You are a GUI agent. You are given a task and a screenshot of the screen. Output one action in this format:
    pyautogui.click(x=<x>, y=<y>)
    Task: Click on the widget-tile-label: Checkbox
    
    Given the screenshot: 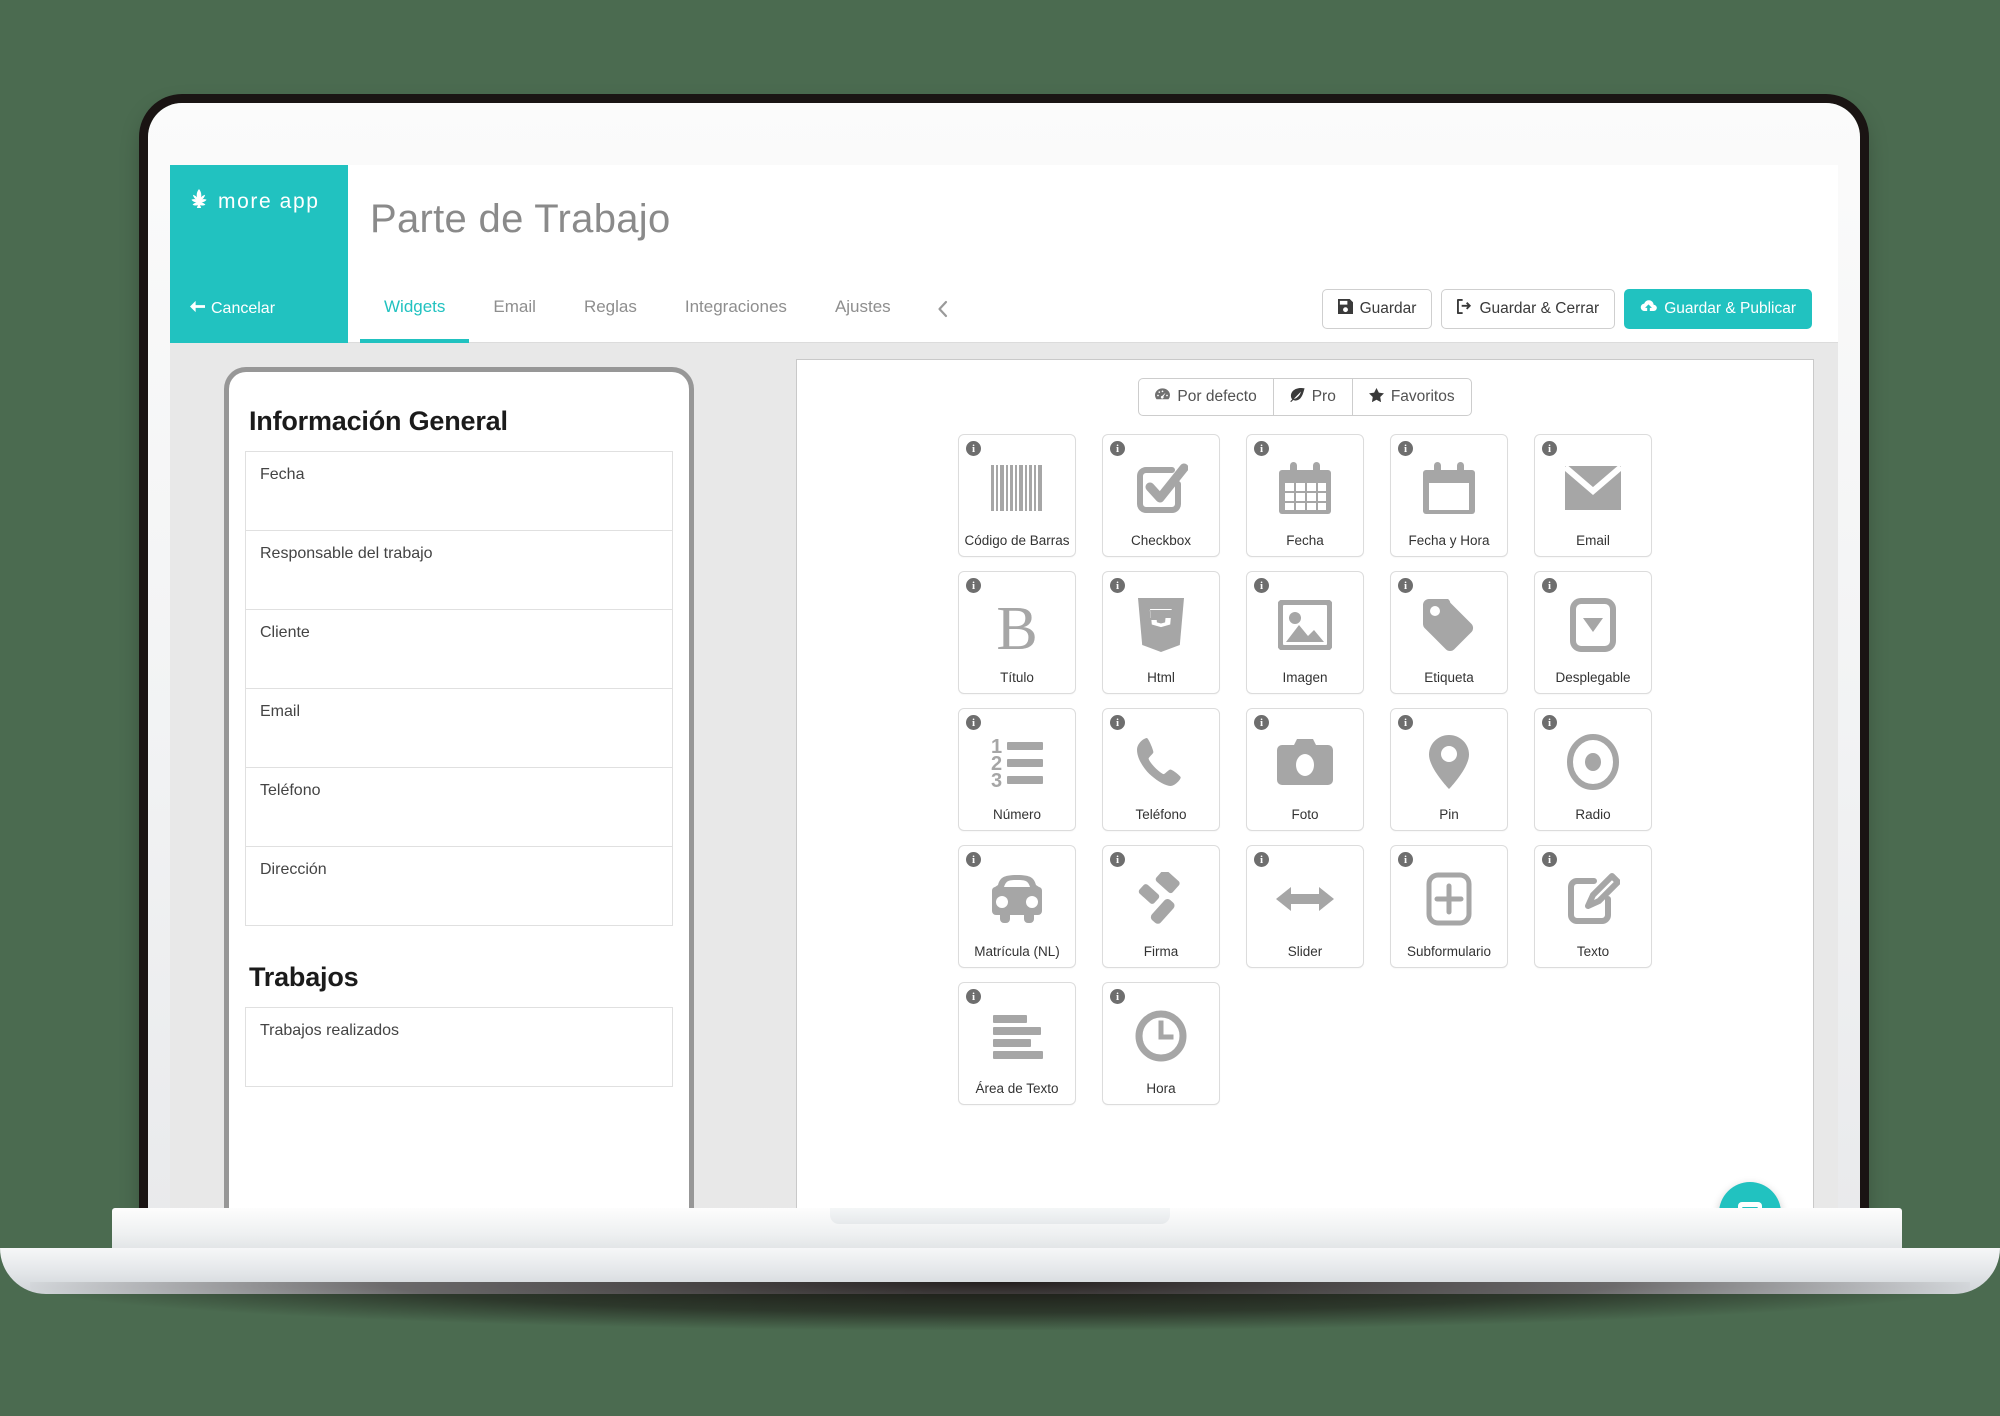 What is the action you would take?
    pyautogui.click(x=1161, y=540)
    